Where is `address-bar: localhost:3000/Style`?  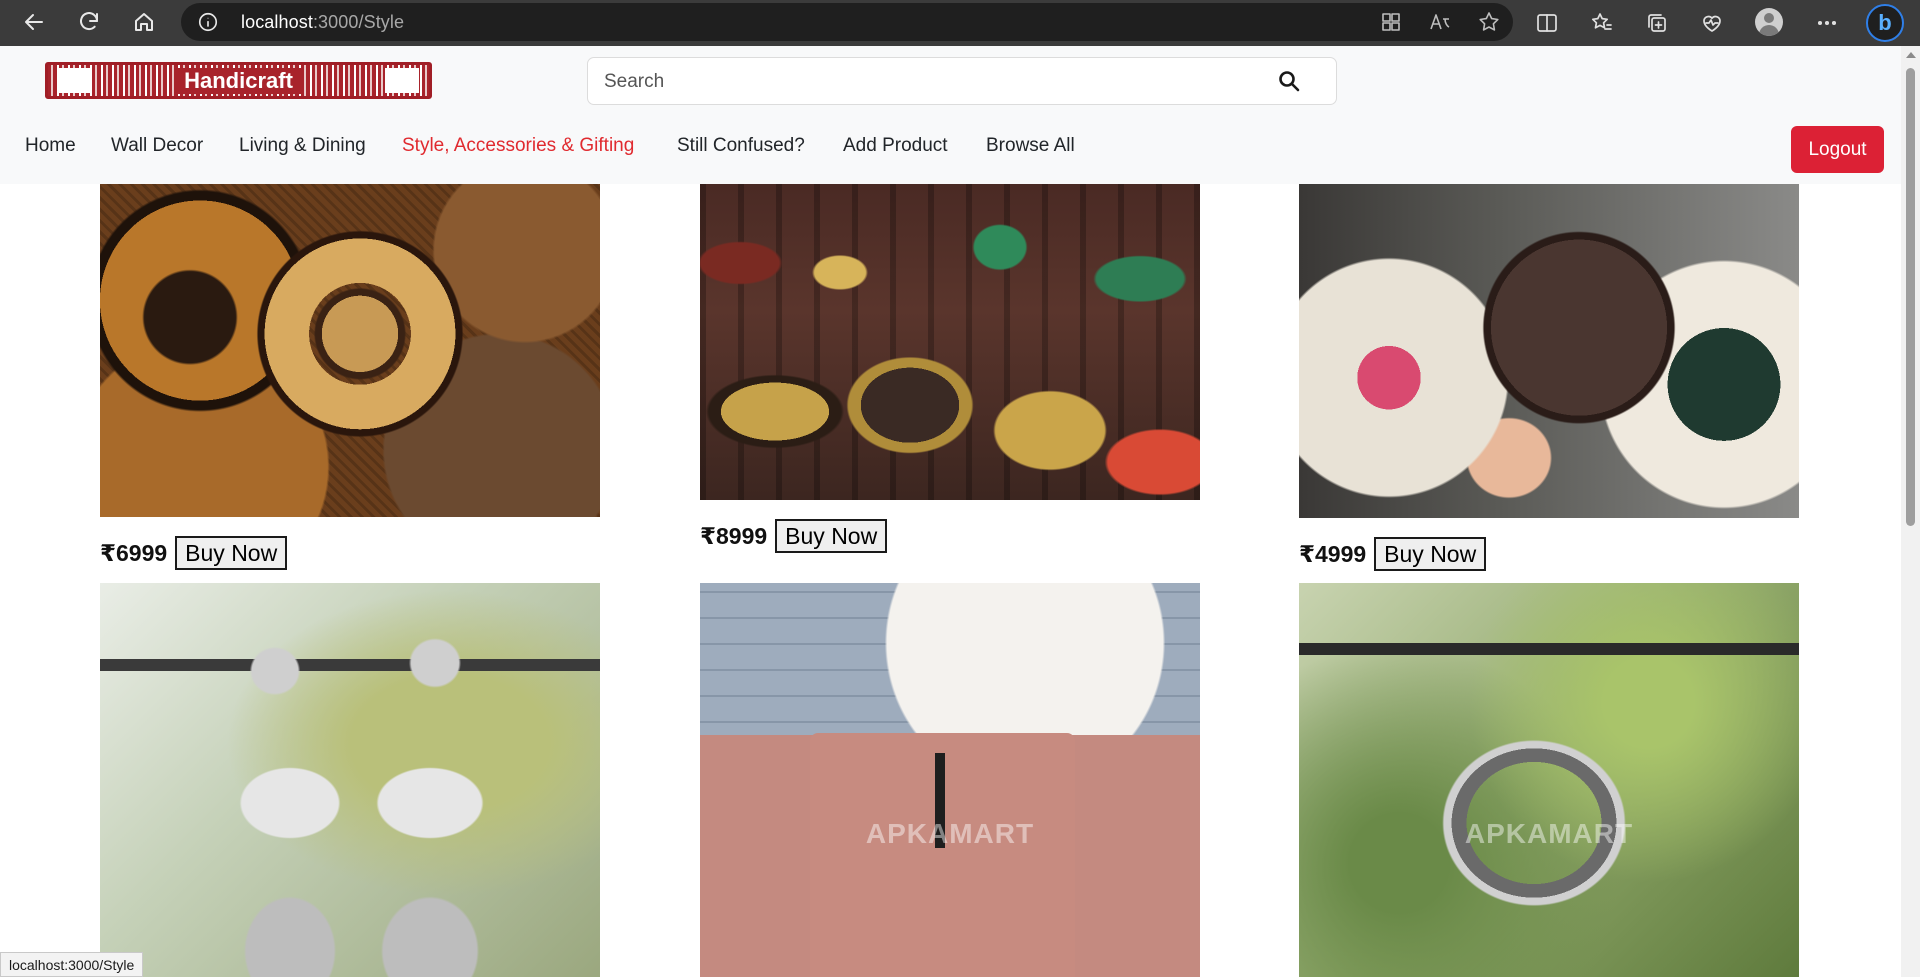
address-bar: localhost:3000/Style is located at coordinates (847, 22).